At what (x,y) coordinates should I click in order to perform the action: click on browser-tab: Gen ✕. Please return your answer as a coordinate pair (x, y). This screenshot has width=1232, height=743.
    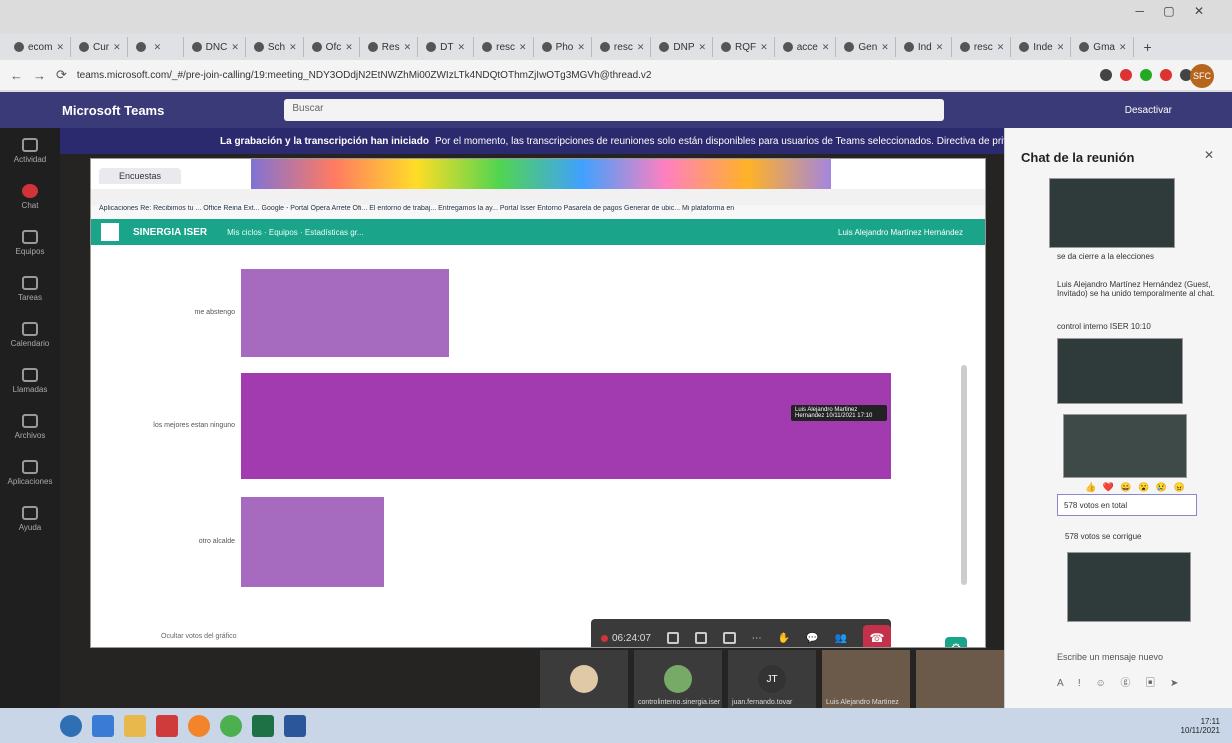
    Looking at the image, I should click on (867, 47).